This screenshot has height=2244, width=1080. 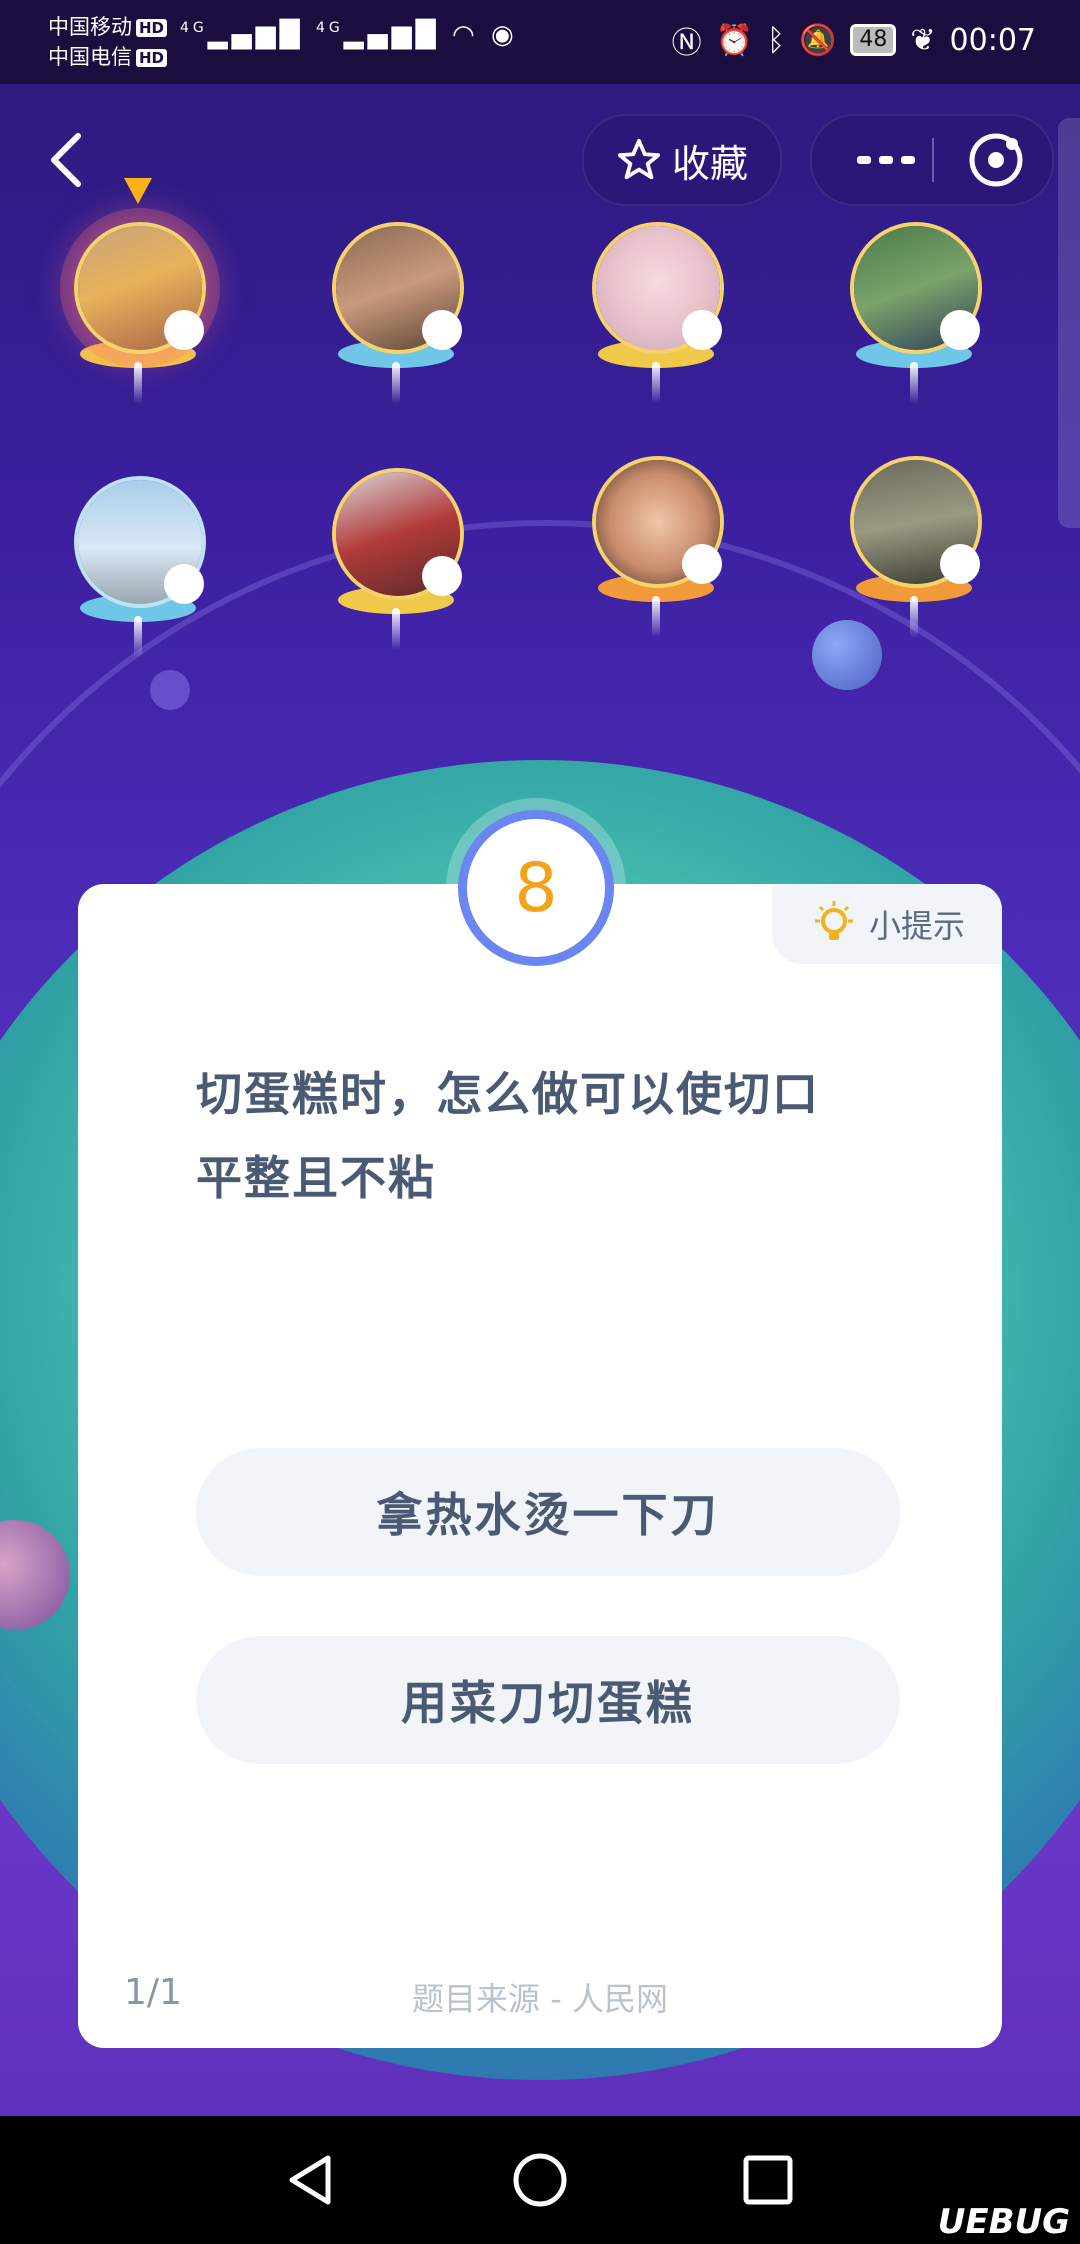 I want to click on chevron-left-icon, so click(x=66, y=160).